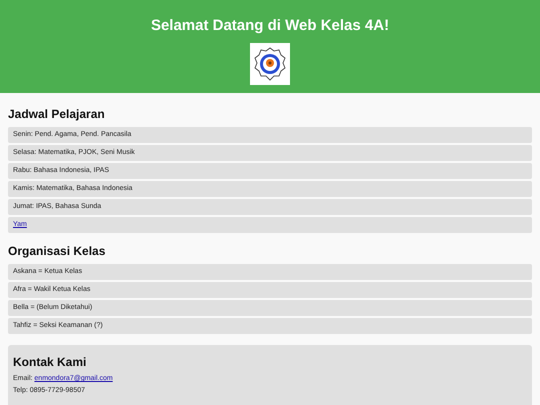 Image resolution: width=540 pixels, height=405 pixels. I want to click on section-heading: Jadwal Pelajaran, so click(57, 114).